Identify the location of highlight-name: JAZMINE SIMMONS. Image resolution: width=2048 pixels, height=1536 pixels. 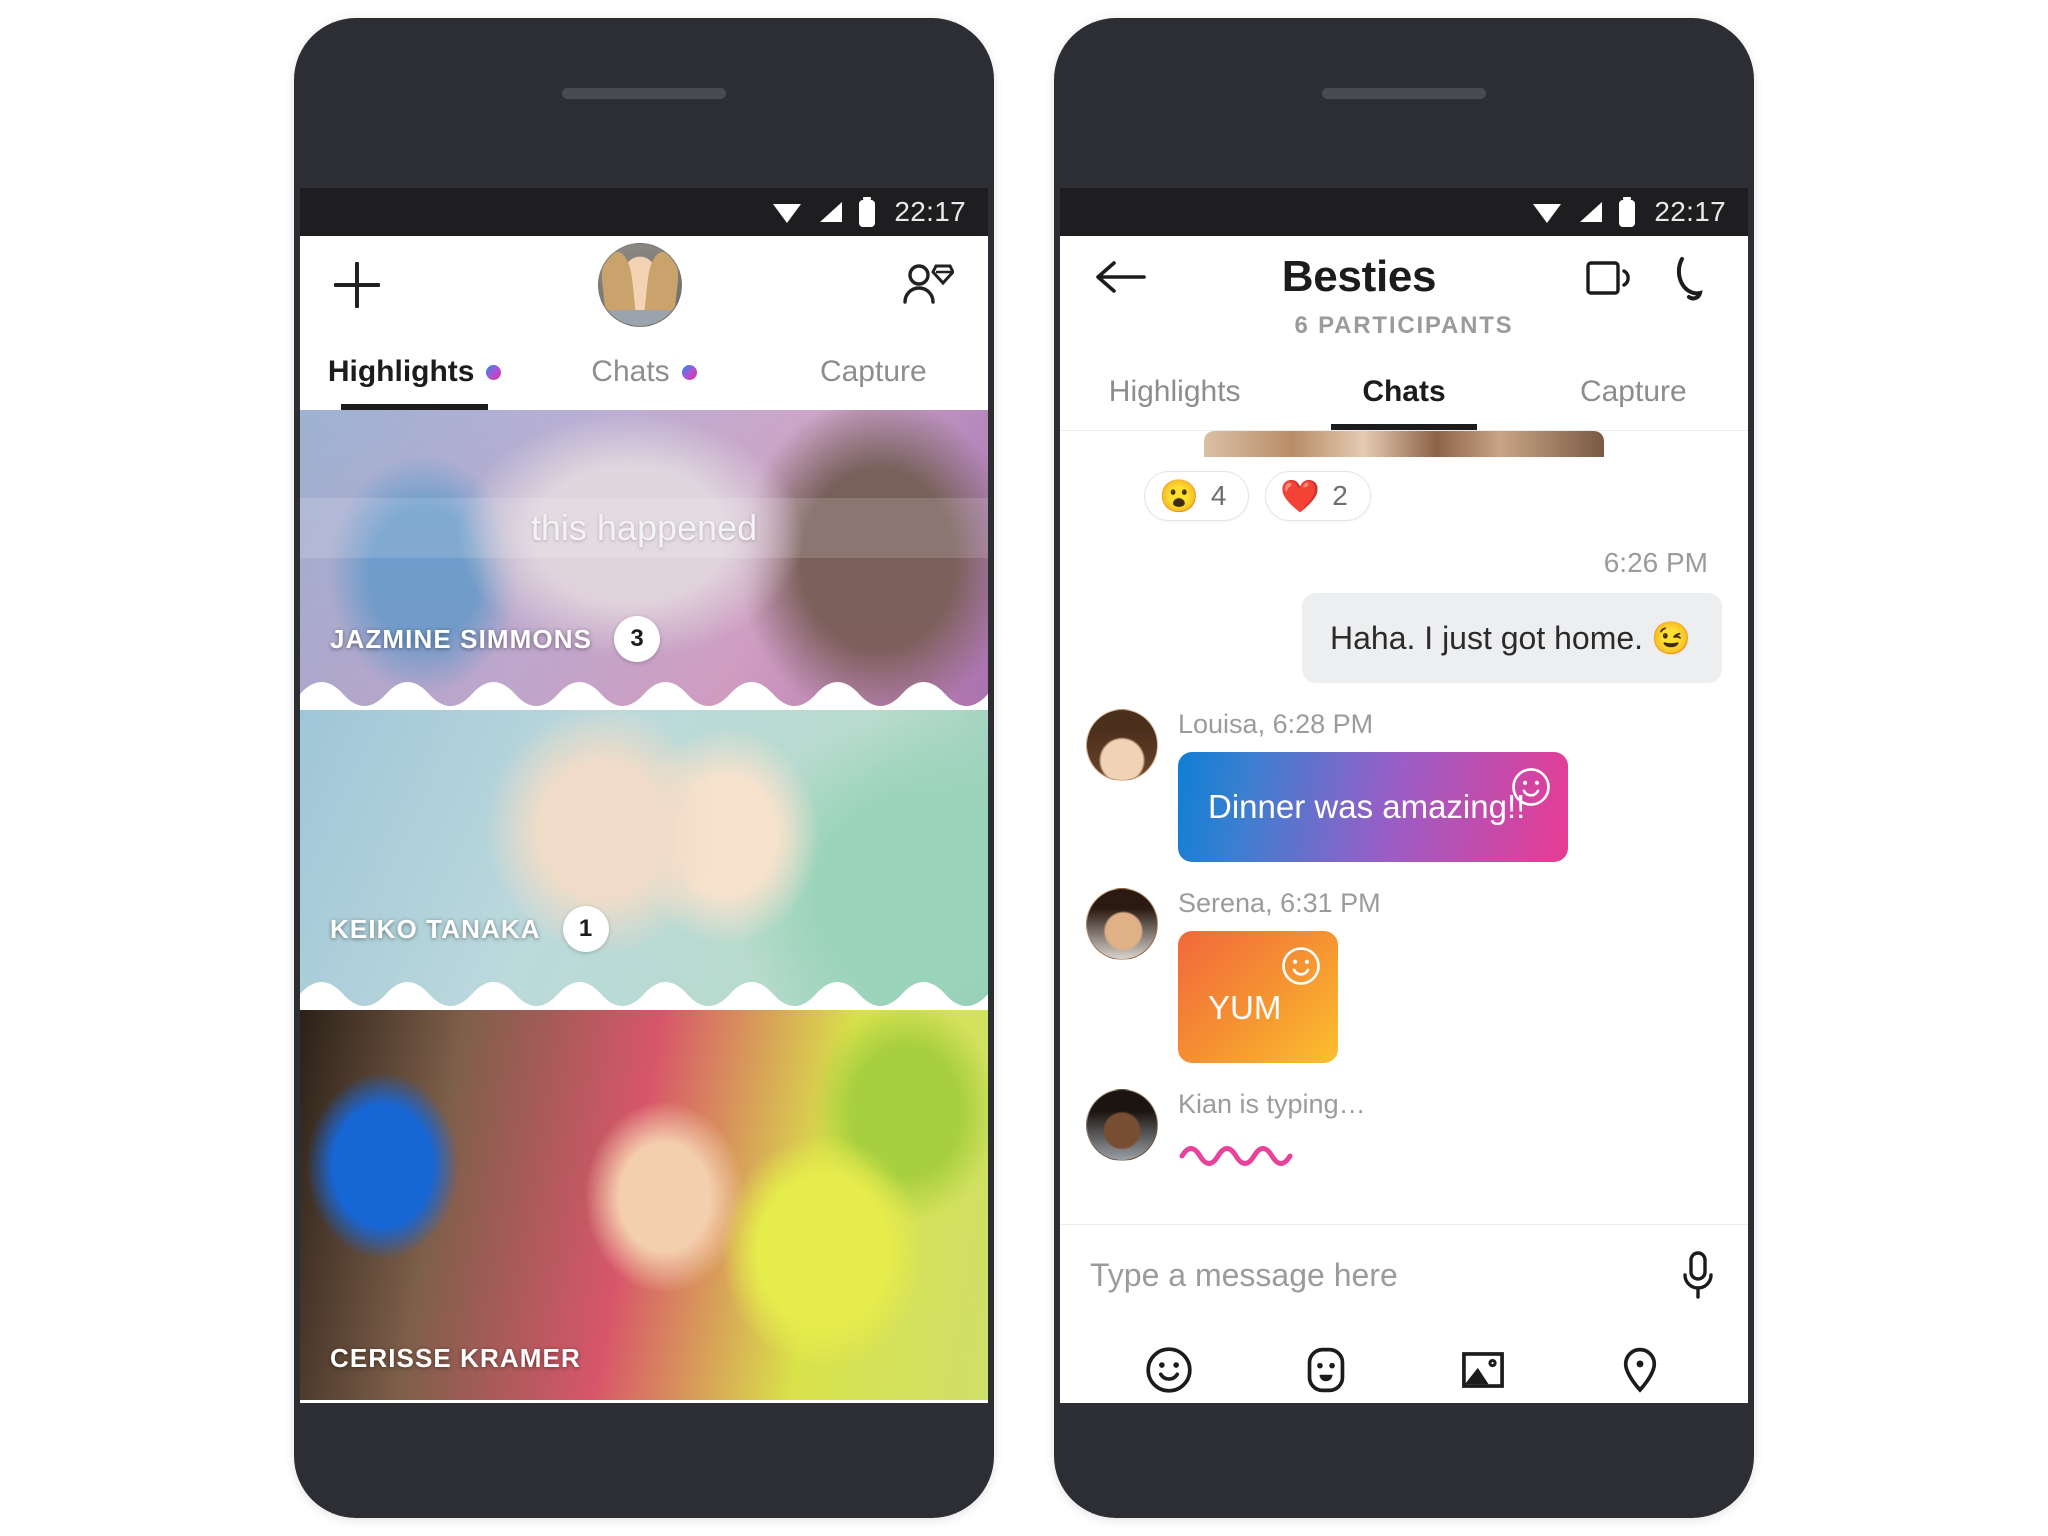
(461, 638).